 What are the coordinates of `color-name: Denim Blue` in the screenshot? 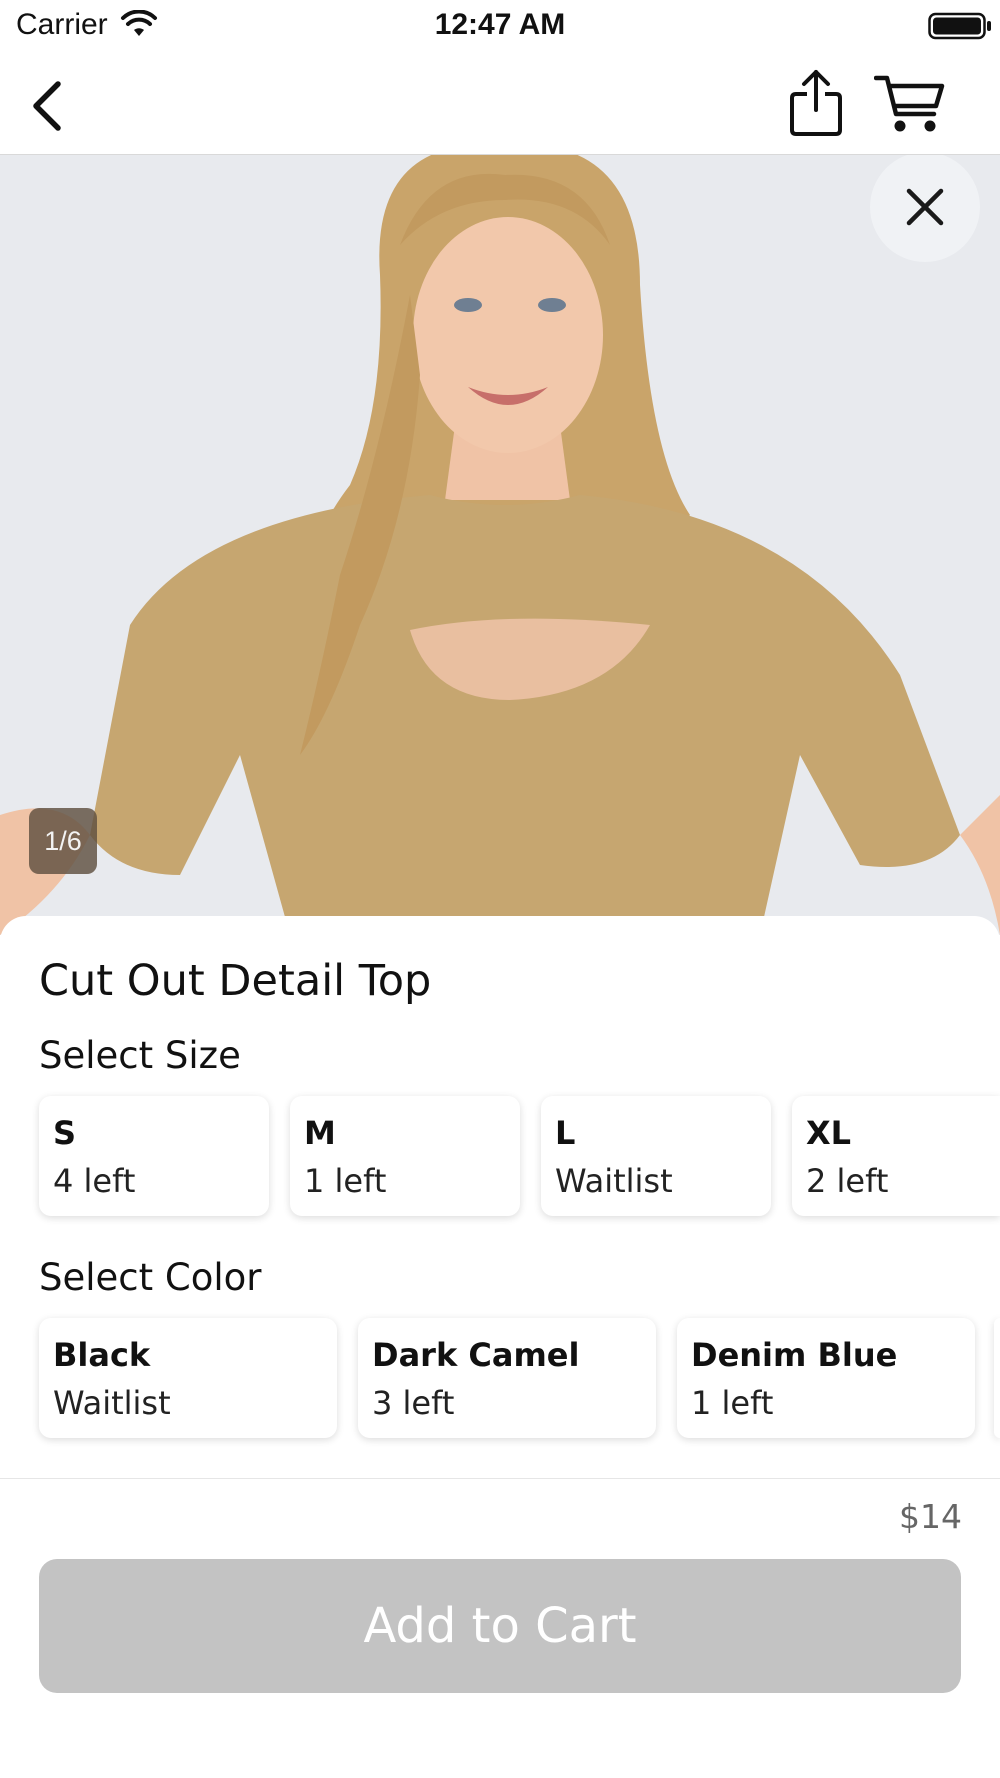 It's located at (794, 1355).